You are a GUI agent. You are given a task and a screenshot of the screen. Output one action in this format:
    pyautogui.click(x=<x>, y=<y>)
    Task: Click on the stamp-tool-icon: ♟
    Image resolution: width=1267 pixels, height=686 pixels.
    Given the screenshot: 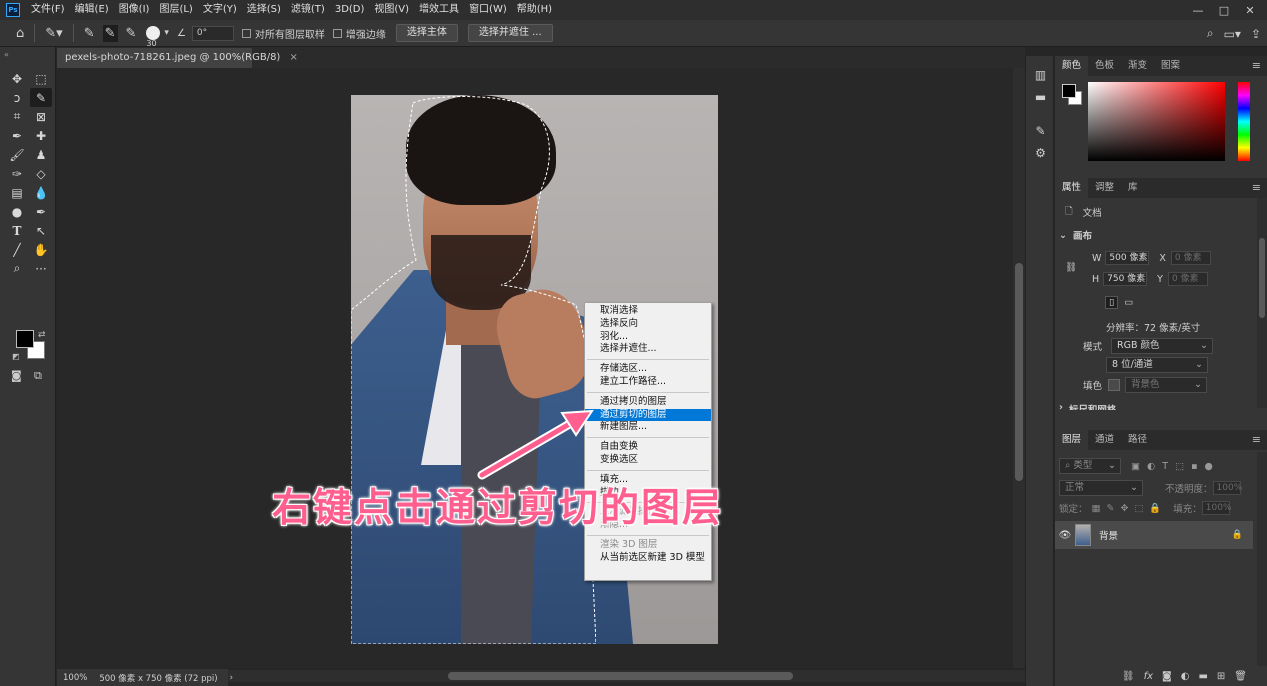 What is the action you would take?
    pyautogui.click(x=41, y=154)
    